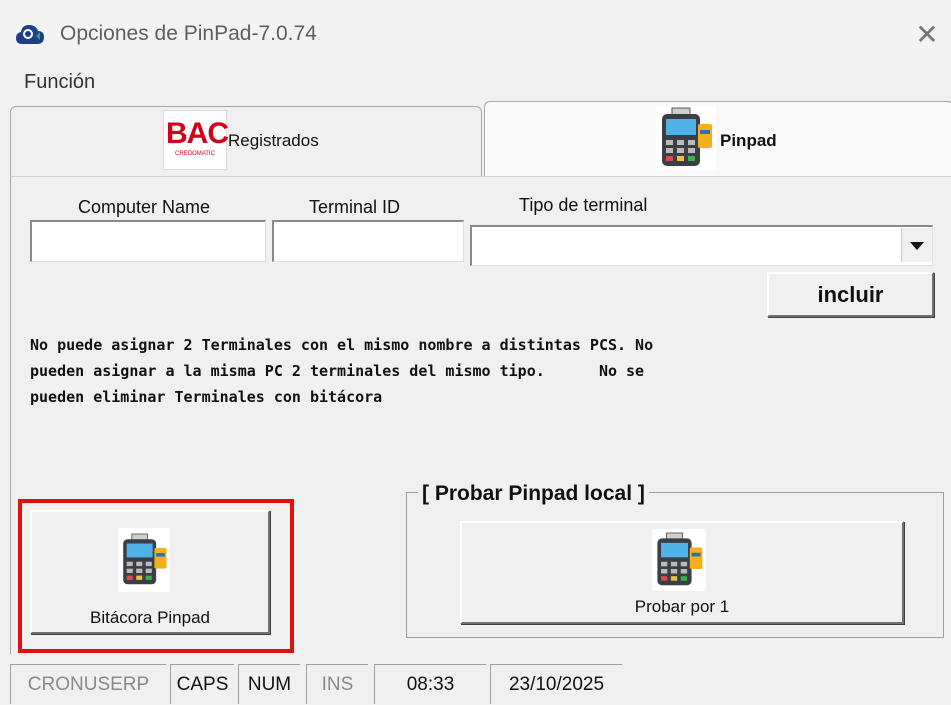  What do you see at coordinates (475, 82) in the screenshot?
I see `menu-bar: Función` at bounding box center [475, 82].